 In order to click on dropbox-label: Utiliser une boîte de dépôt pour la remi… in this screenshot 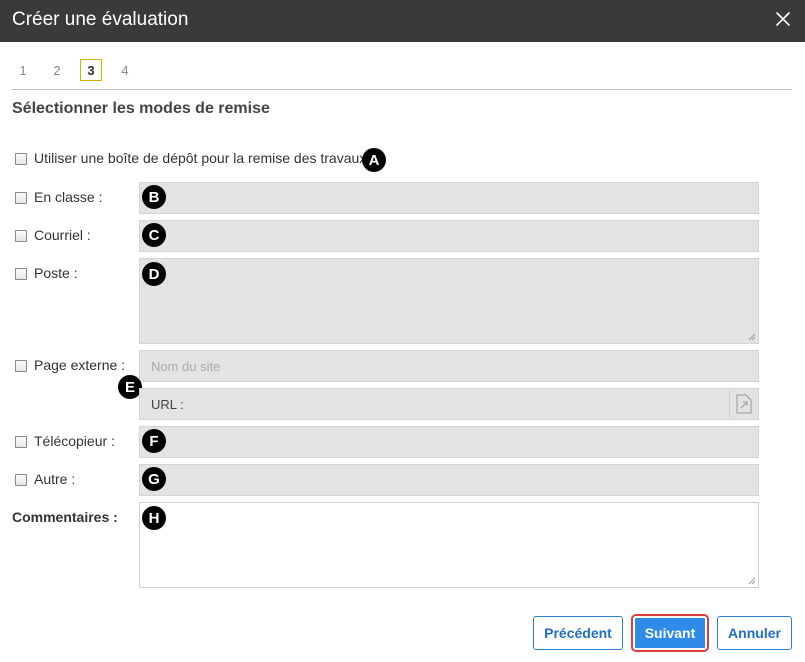, I will do `click(200, 158)`.